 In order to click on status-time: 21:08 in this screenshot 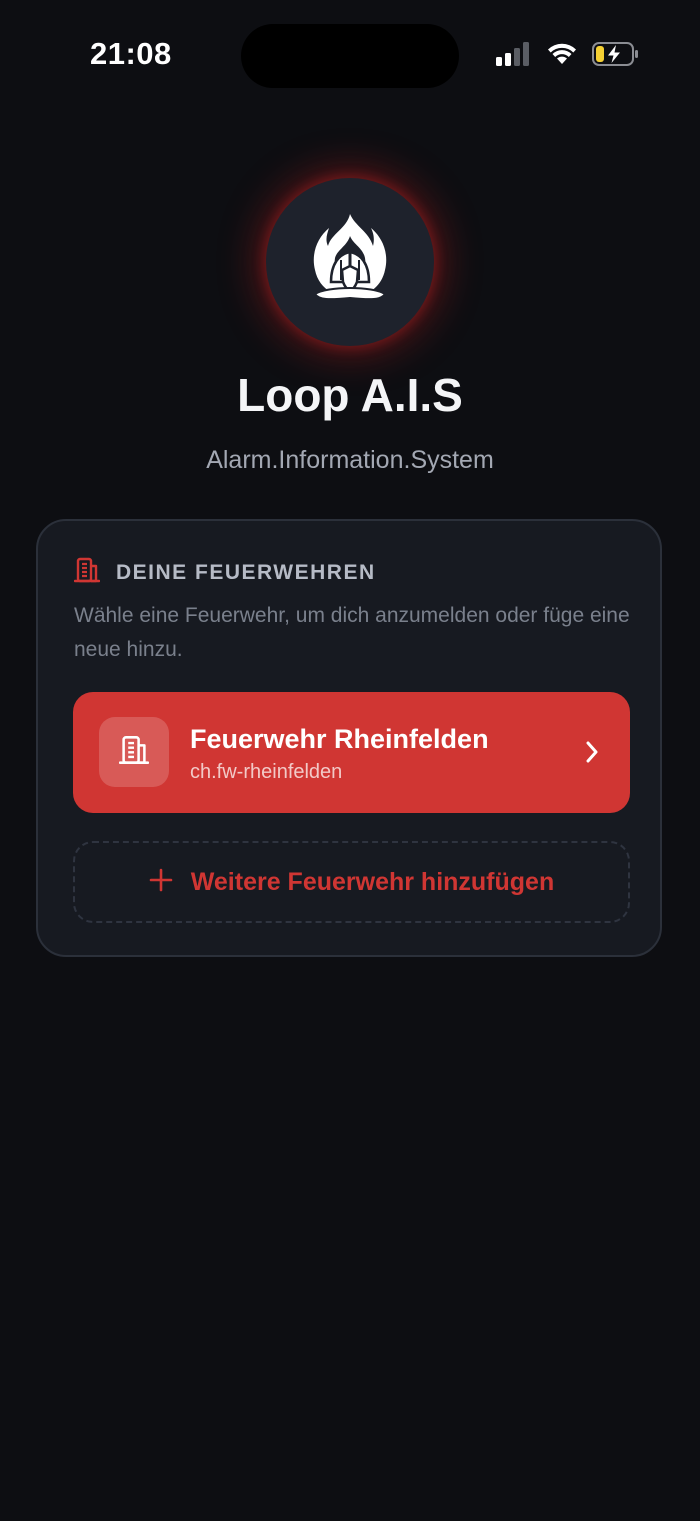, I will do `click(131, 53)`.